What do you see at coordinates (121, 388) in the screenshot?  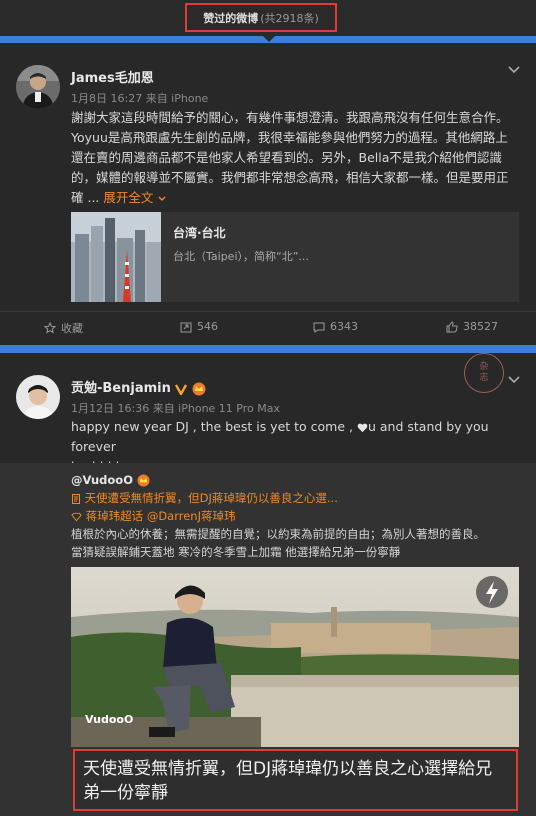 I see `post-author-name: 贡勉-Benjamin` at bounding box center [121, 388].